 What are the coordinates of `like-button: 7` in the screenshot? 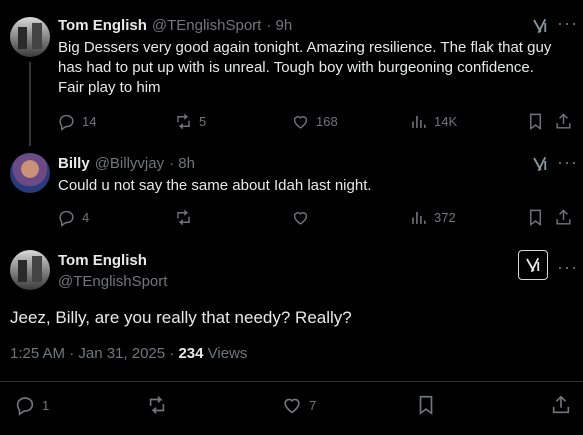 It's located at (298, 405).